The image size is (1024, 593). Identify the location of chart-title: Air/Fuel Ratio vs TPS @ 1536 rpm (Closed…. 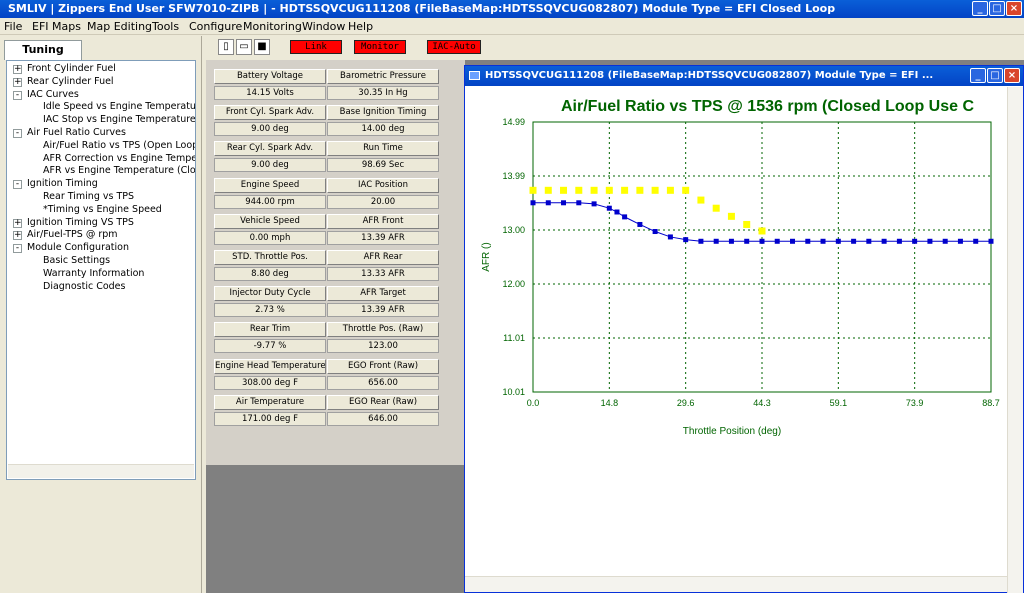
(767, 106).